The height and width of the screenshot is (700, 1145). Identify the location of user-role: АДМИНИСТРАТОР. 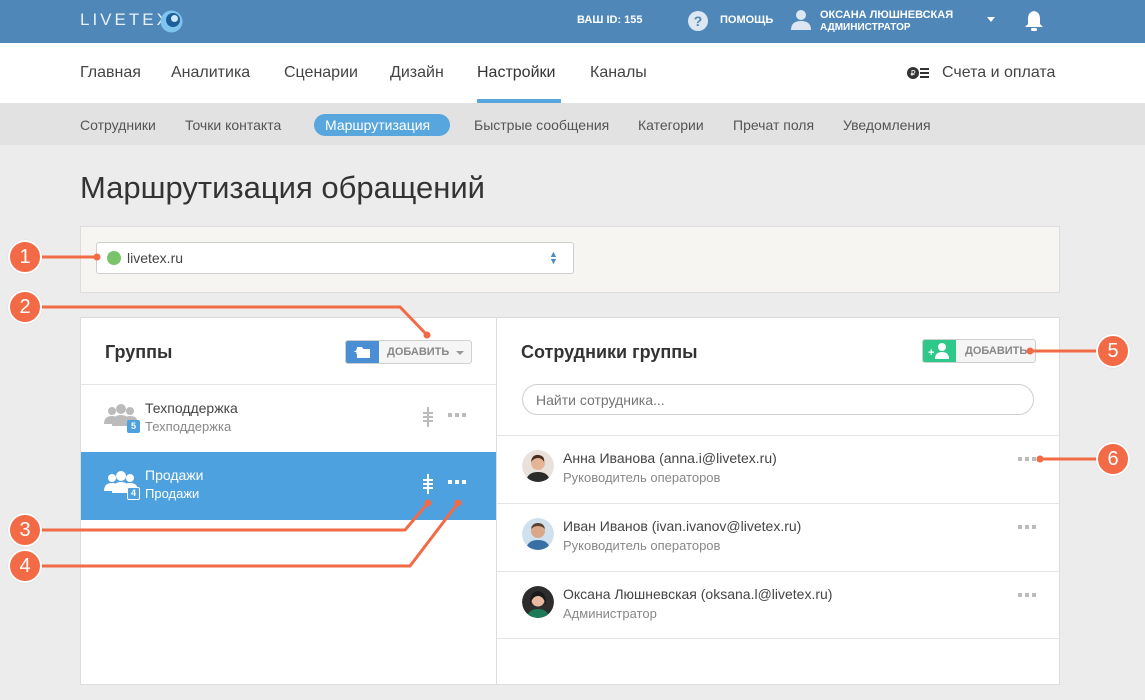
(865, 27).